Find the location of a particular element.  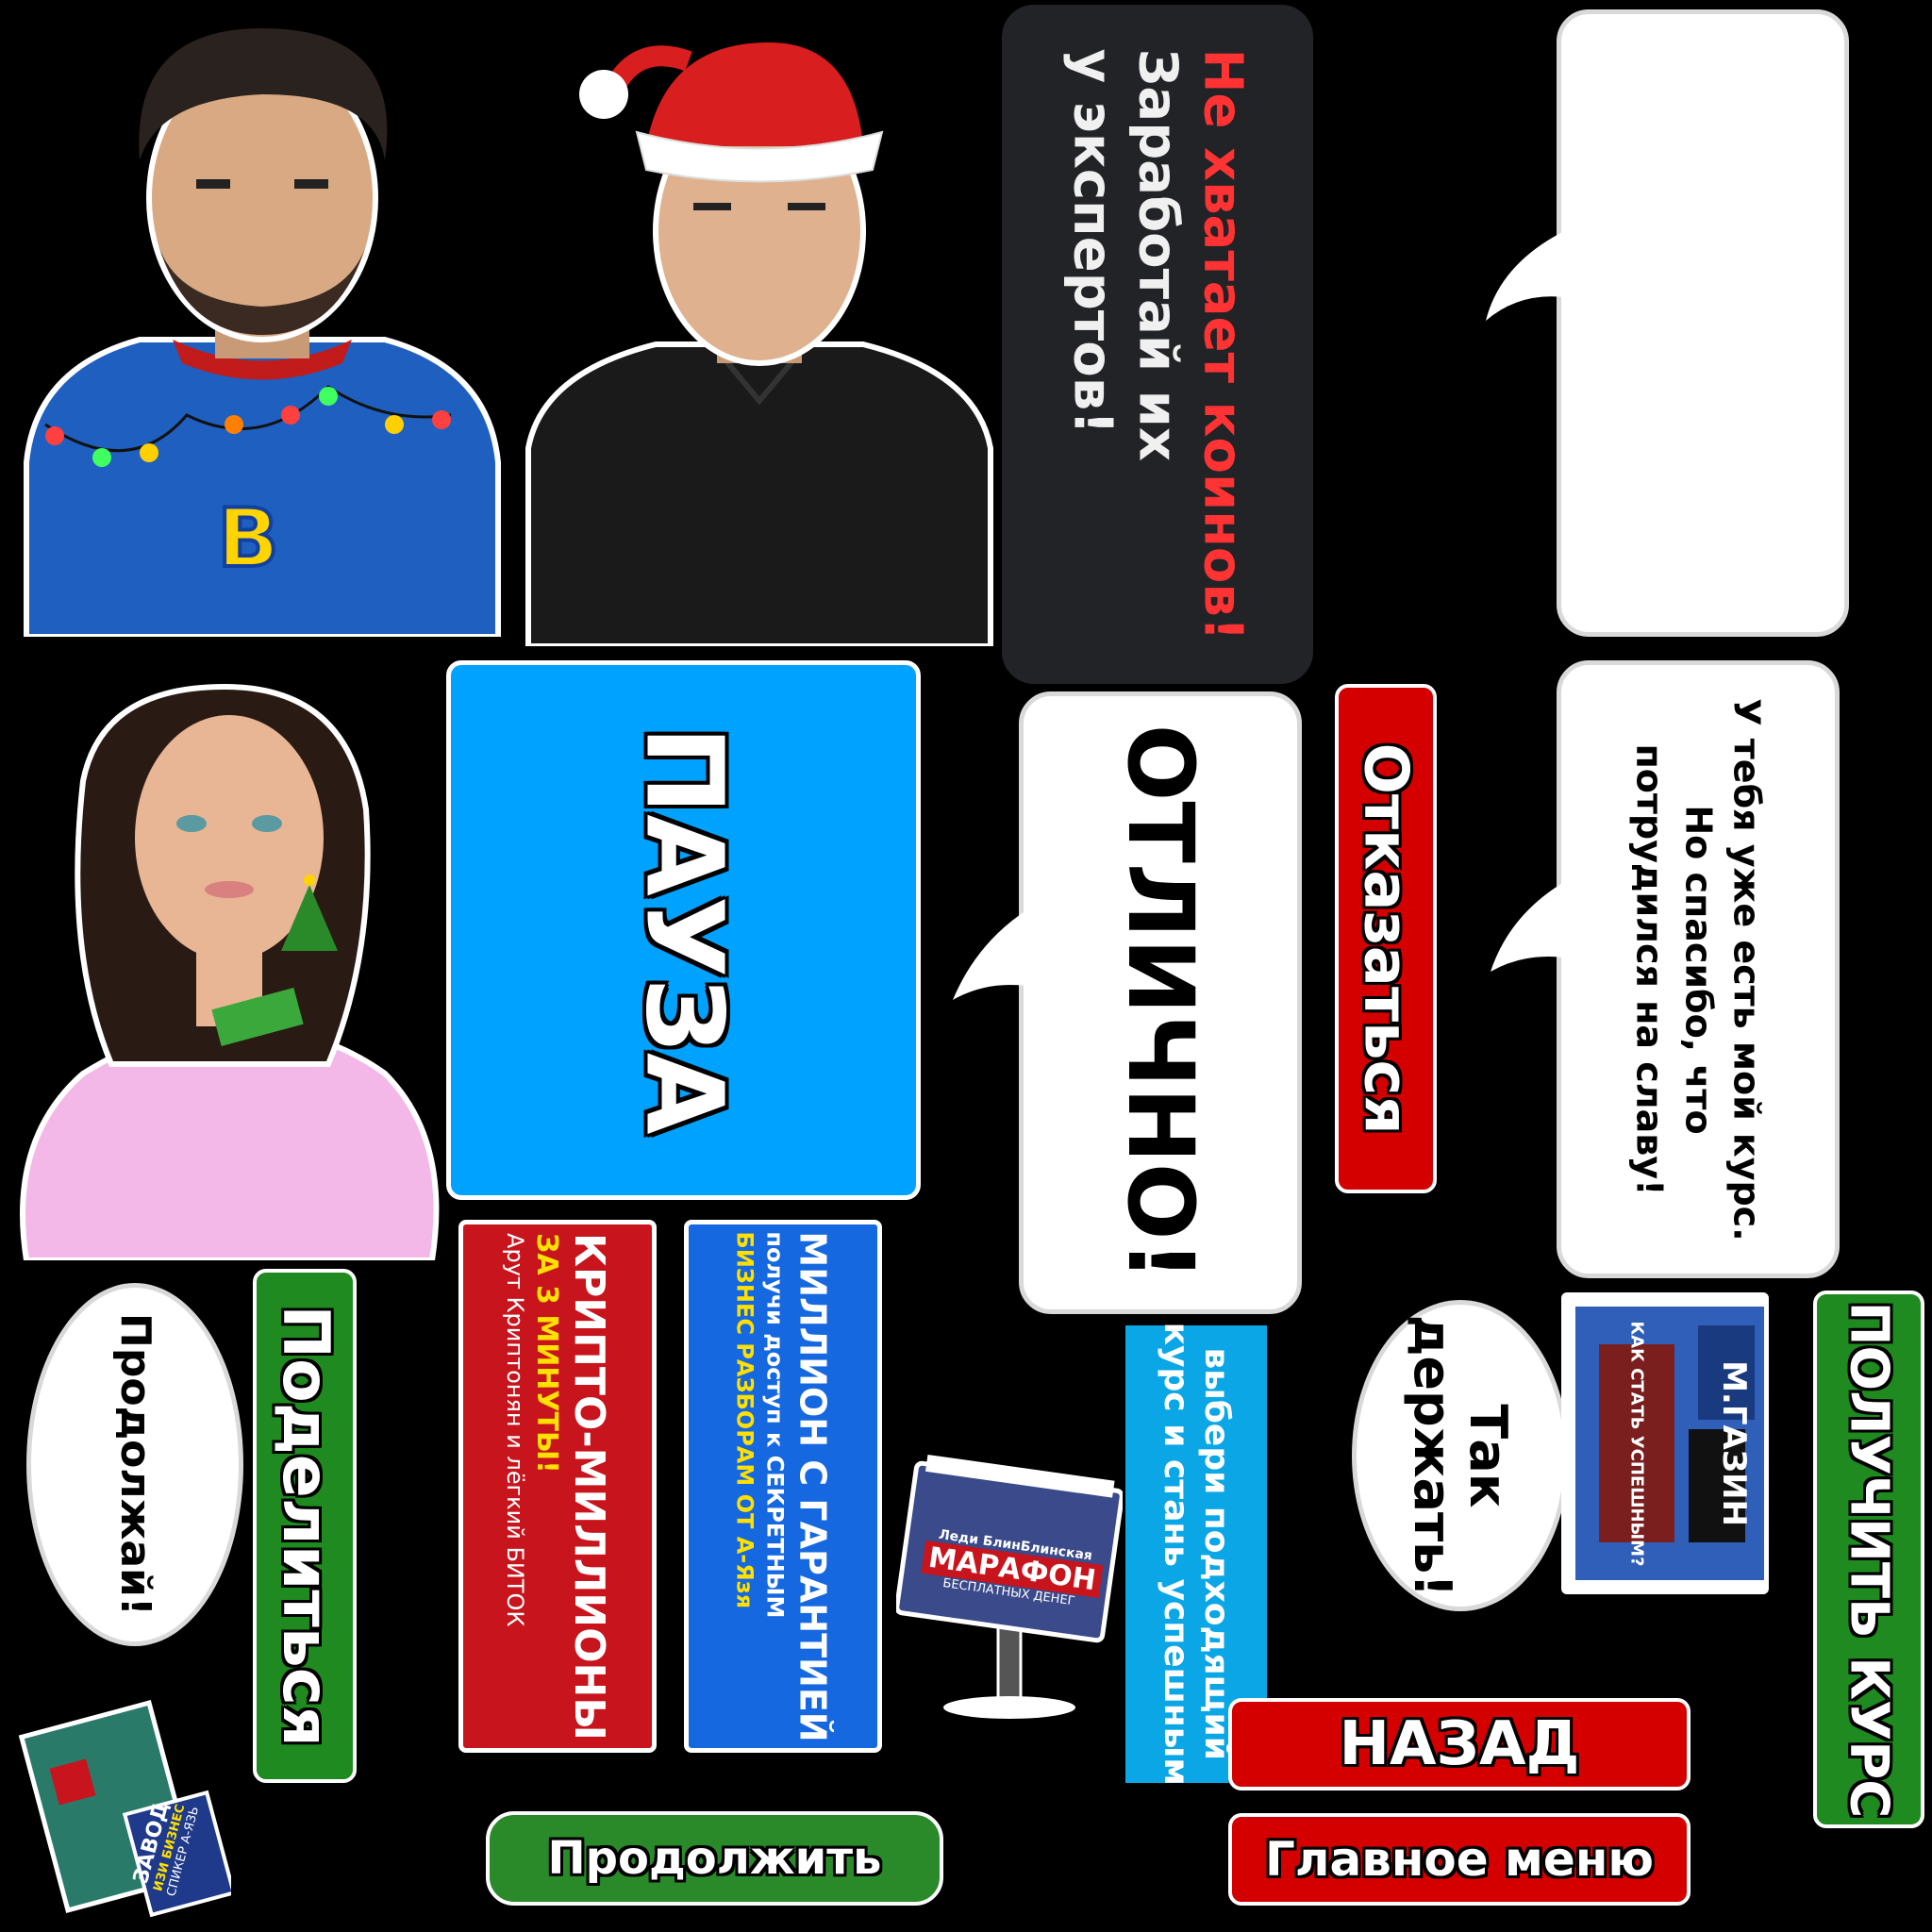

character-woman is located at coordinates (229, 965).